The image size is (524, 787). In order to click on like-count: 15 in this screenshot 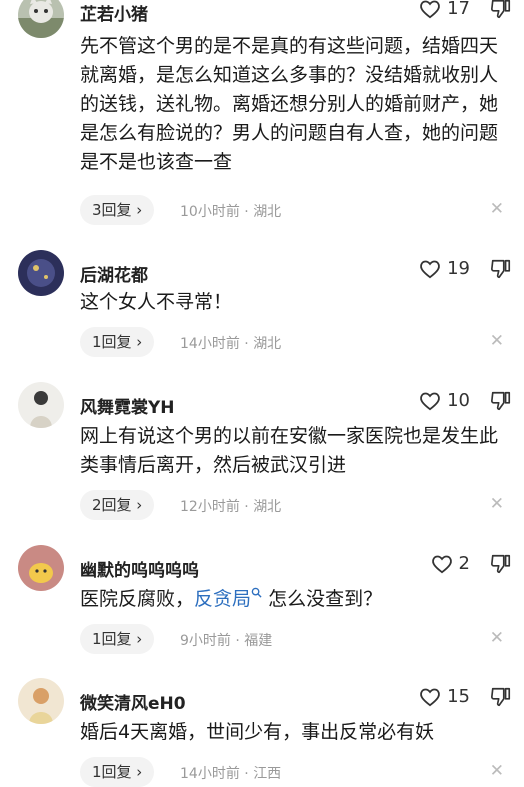, I will do `click(458, 696)`.